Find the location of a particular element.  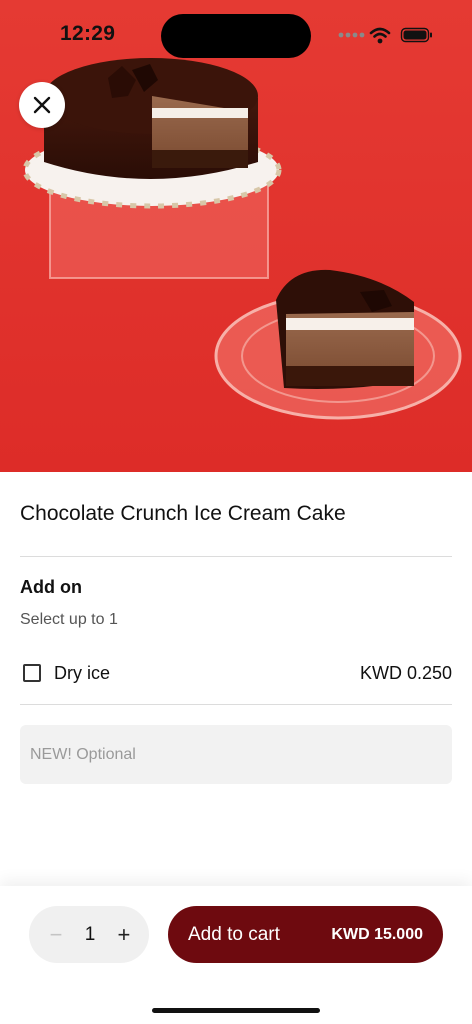

special-note-input is located at coordinates (236, 754).